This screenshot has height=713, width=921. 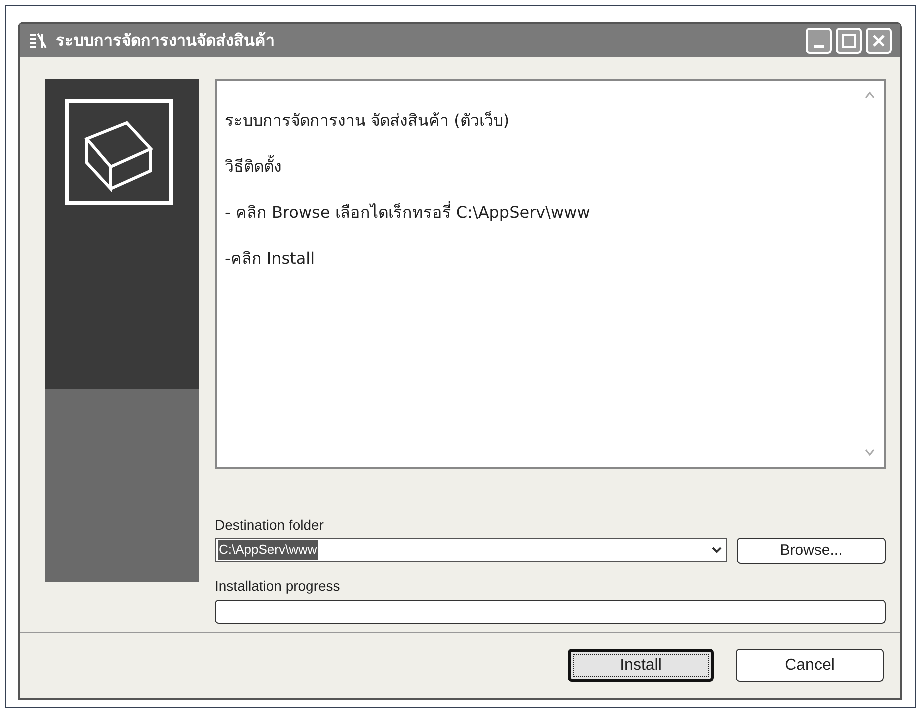 I want to click on window-title: ระบบการจัดการงานจัดส่งสินค้า, so click(x=165, y=41).